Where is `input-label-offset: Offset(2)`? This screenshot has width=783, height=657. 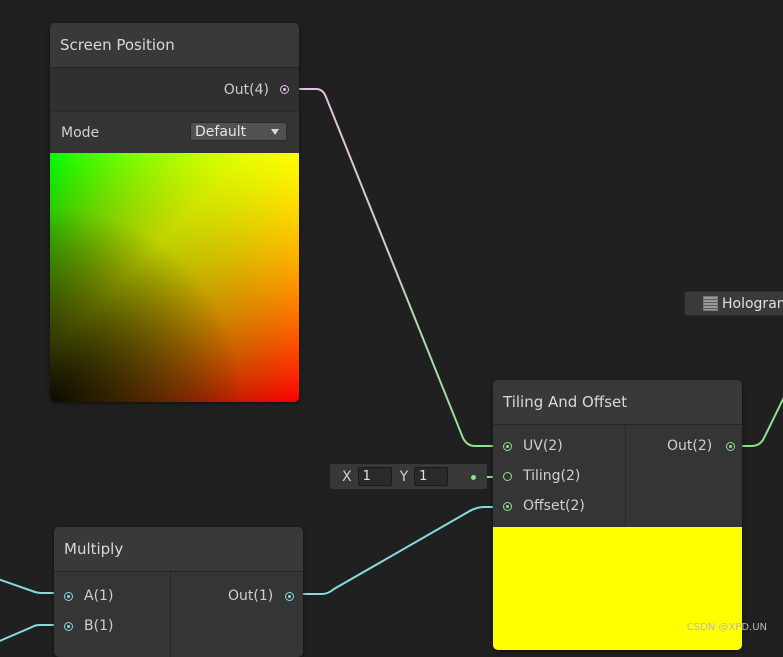 input-label-offset: Offset(2) is located at coordinates (554, 506).